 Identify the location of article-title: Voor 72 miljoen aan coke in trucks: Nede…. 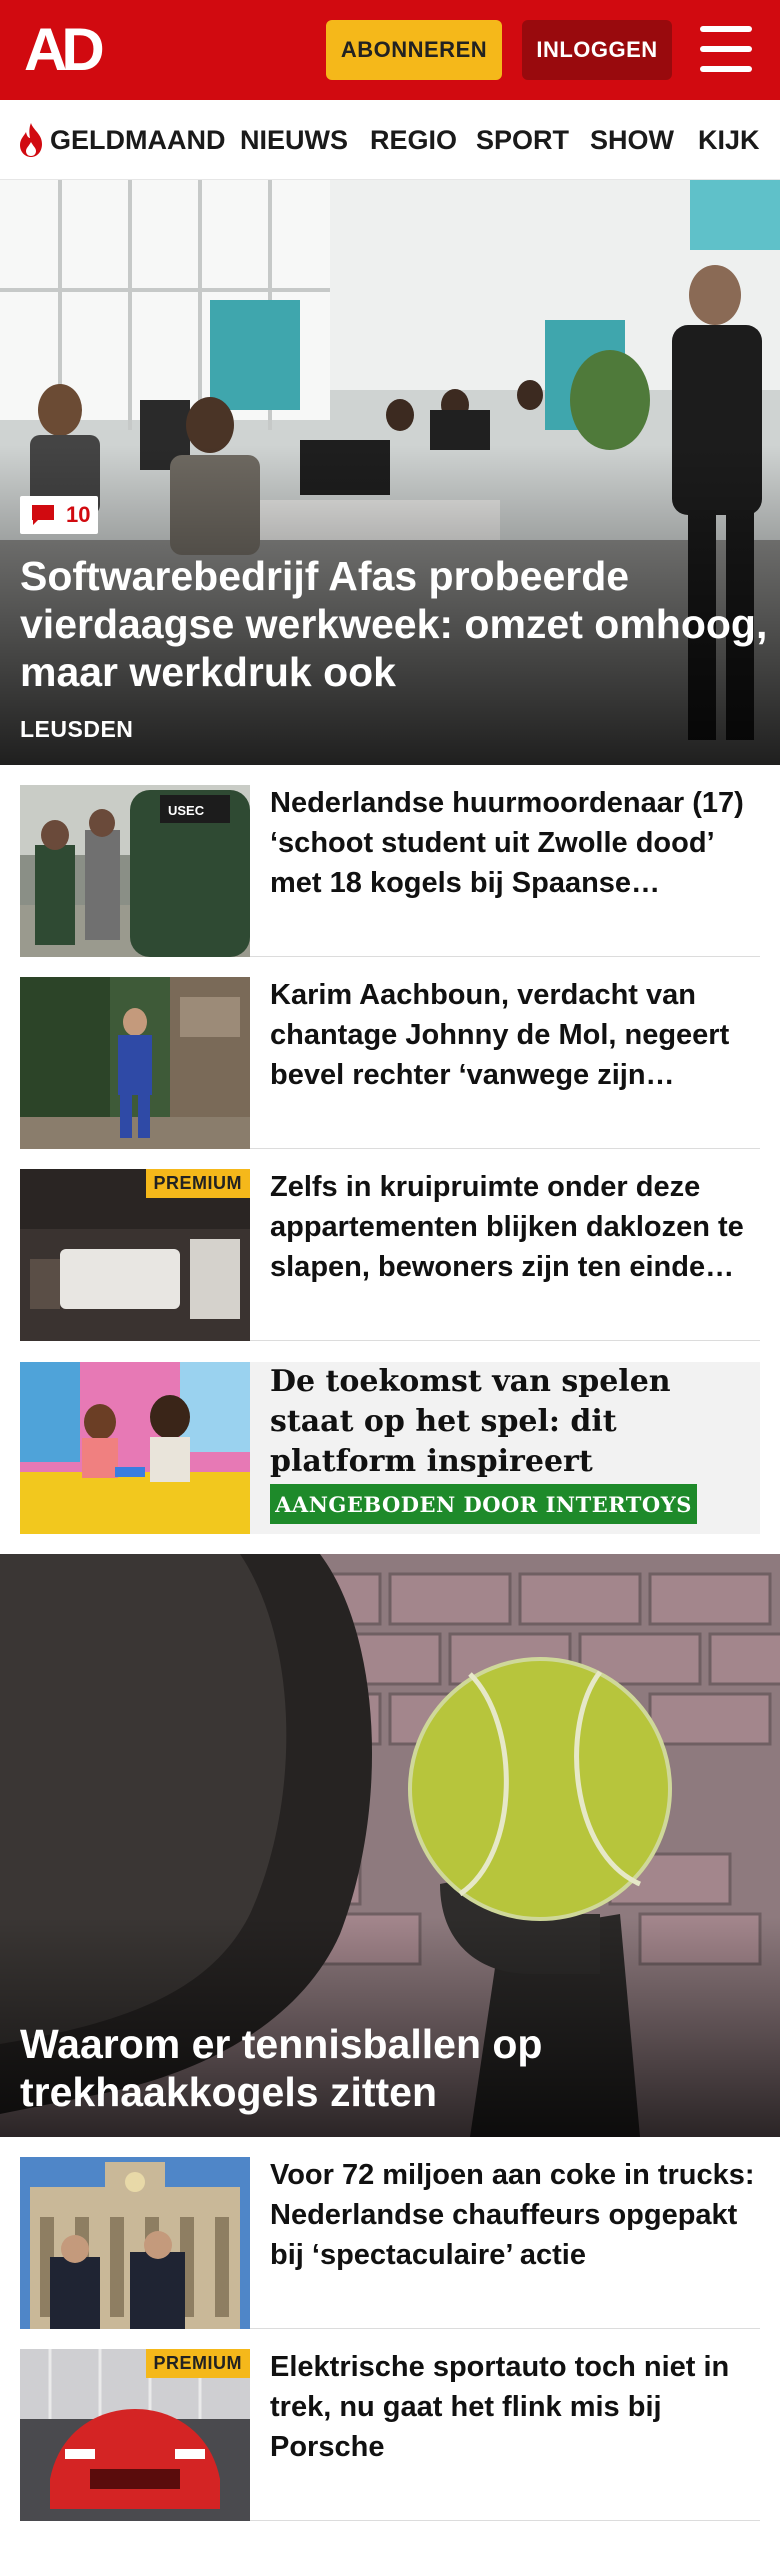
(514, 2215).